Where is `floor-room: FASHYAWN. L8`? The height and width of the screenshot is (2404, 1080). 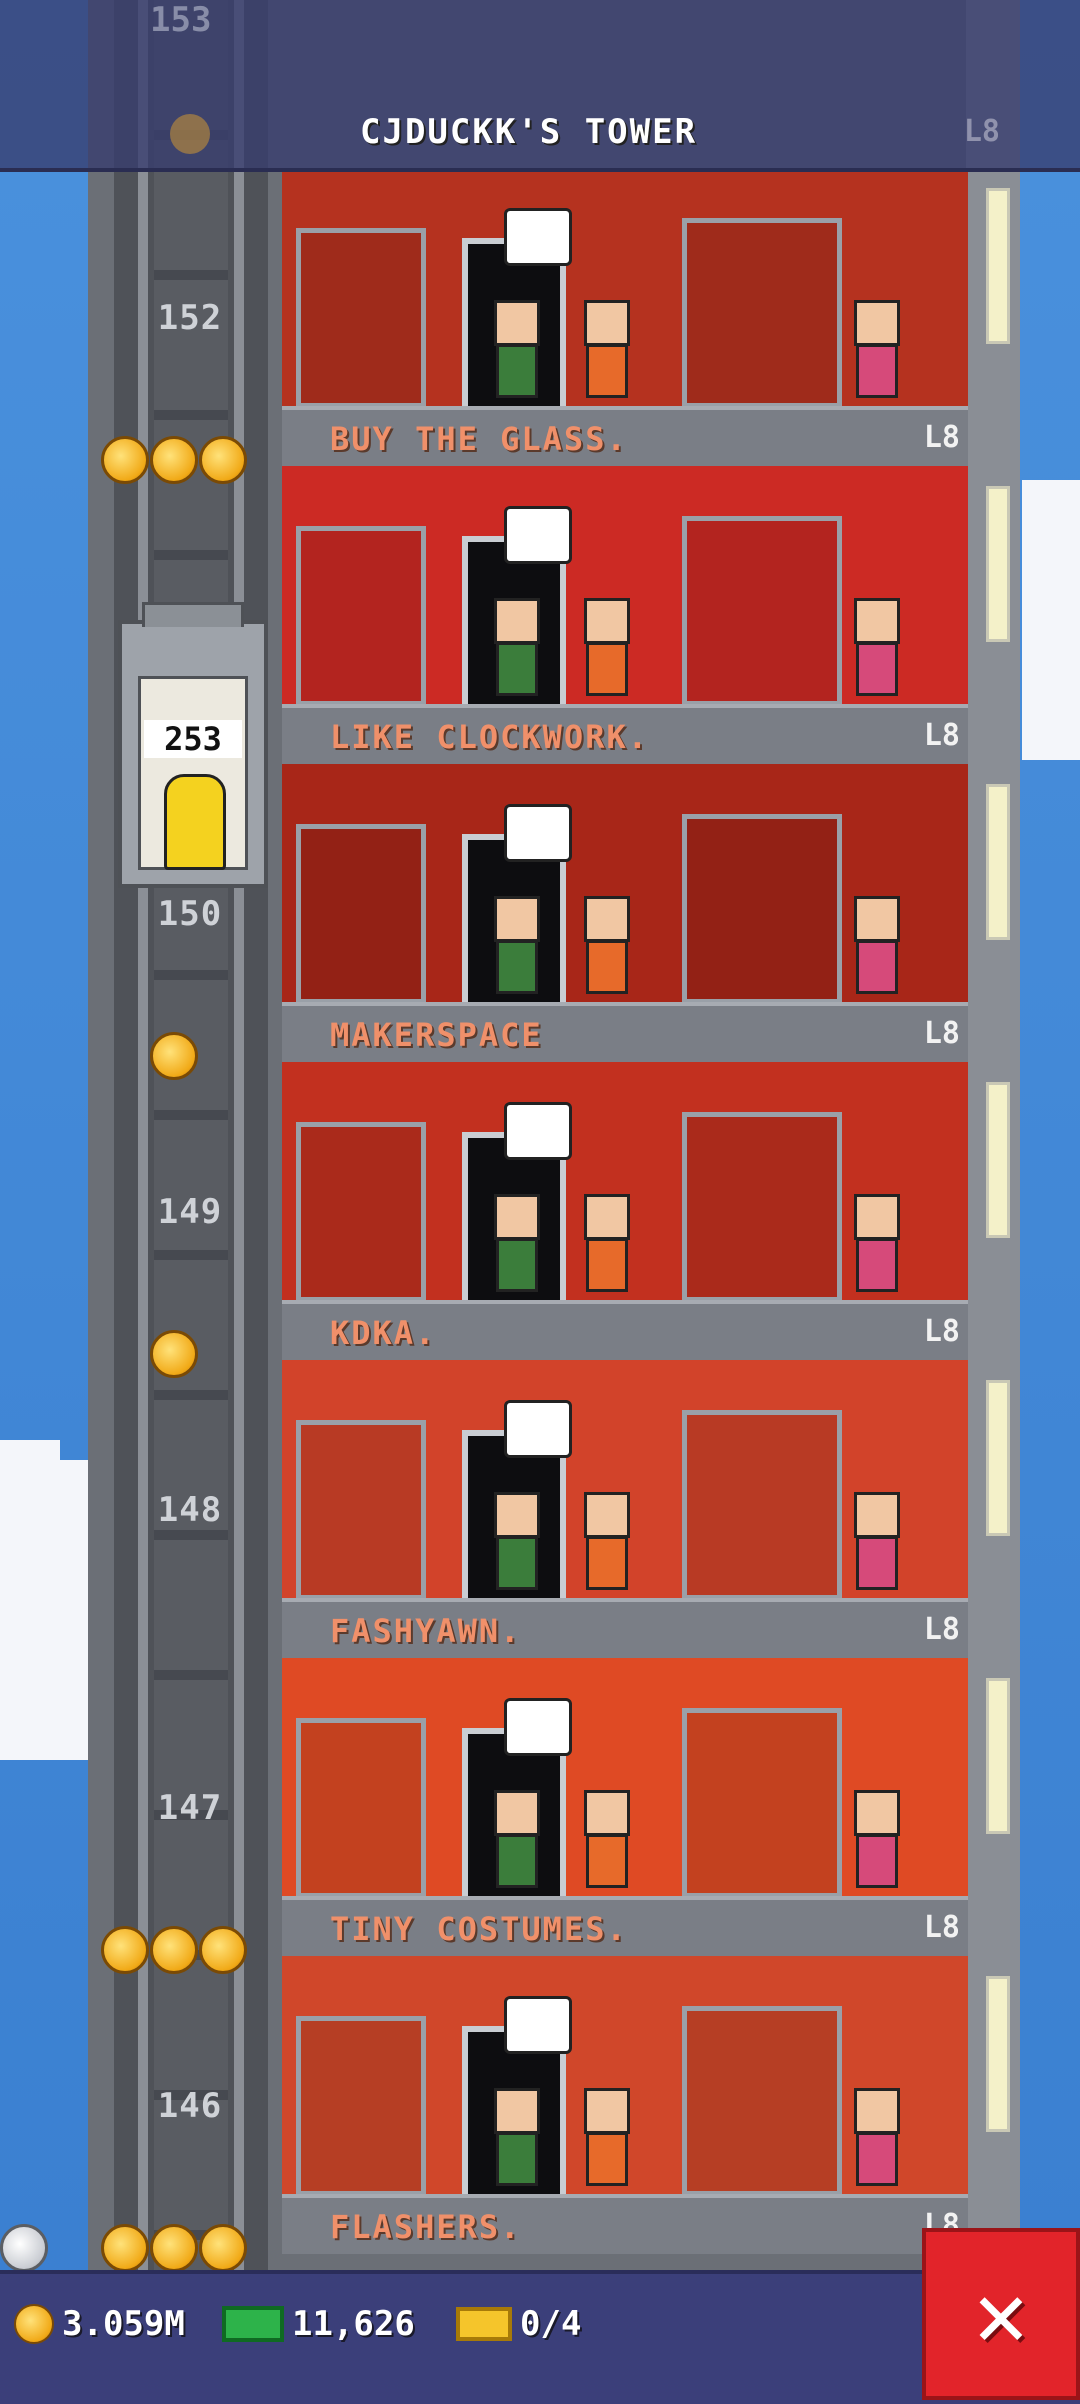
floor-room: FASHYAWN. L8 is located at coordinates (625, 1509).